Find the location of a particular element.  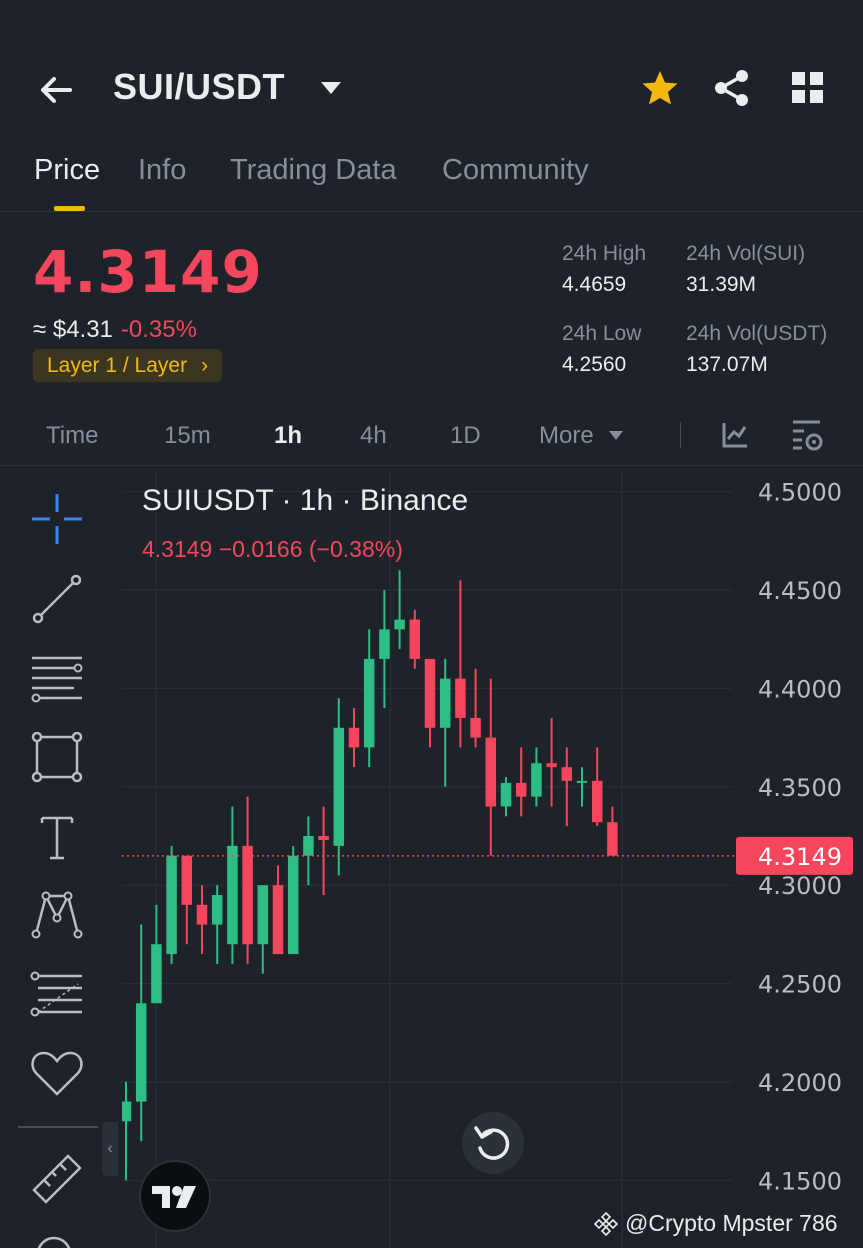

trend-line-icon is located at coordinates (57, 599).